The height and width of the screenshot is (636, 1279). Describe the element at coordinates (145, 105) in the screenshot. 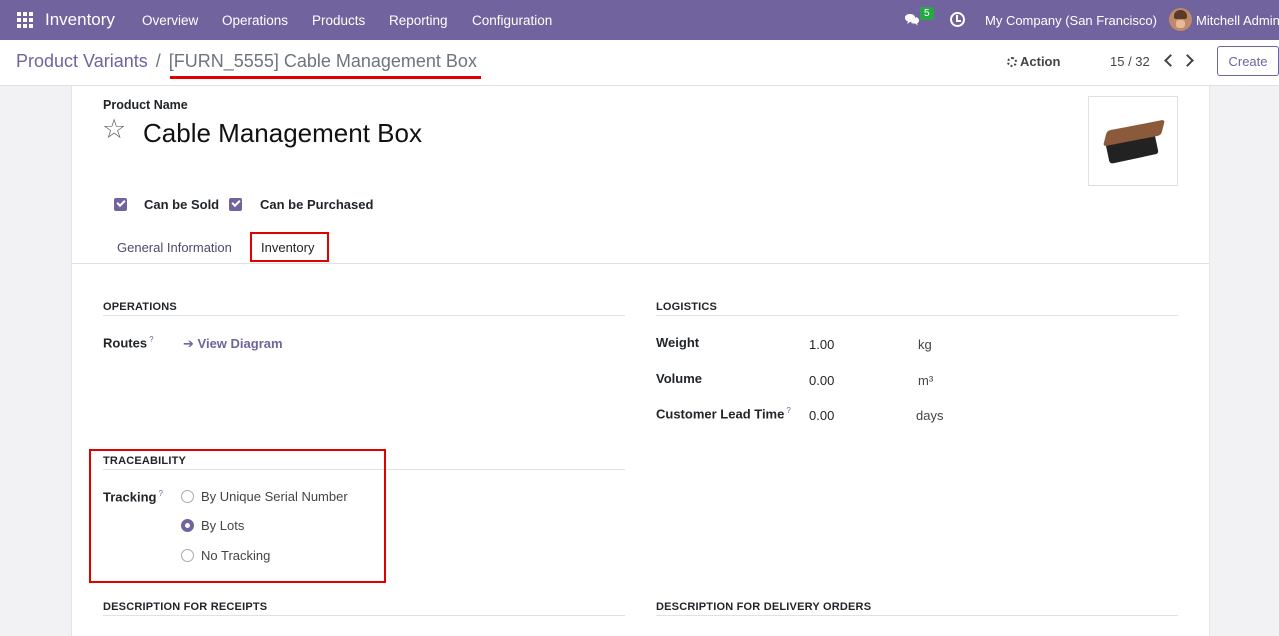

I see `product-name-label: Product Name` at that location.